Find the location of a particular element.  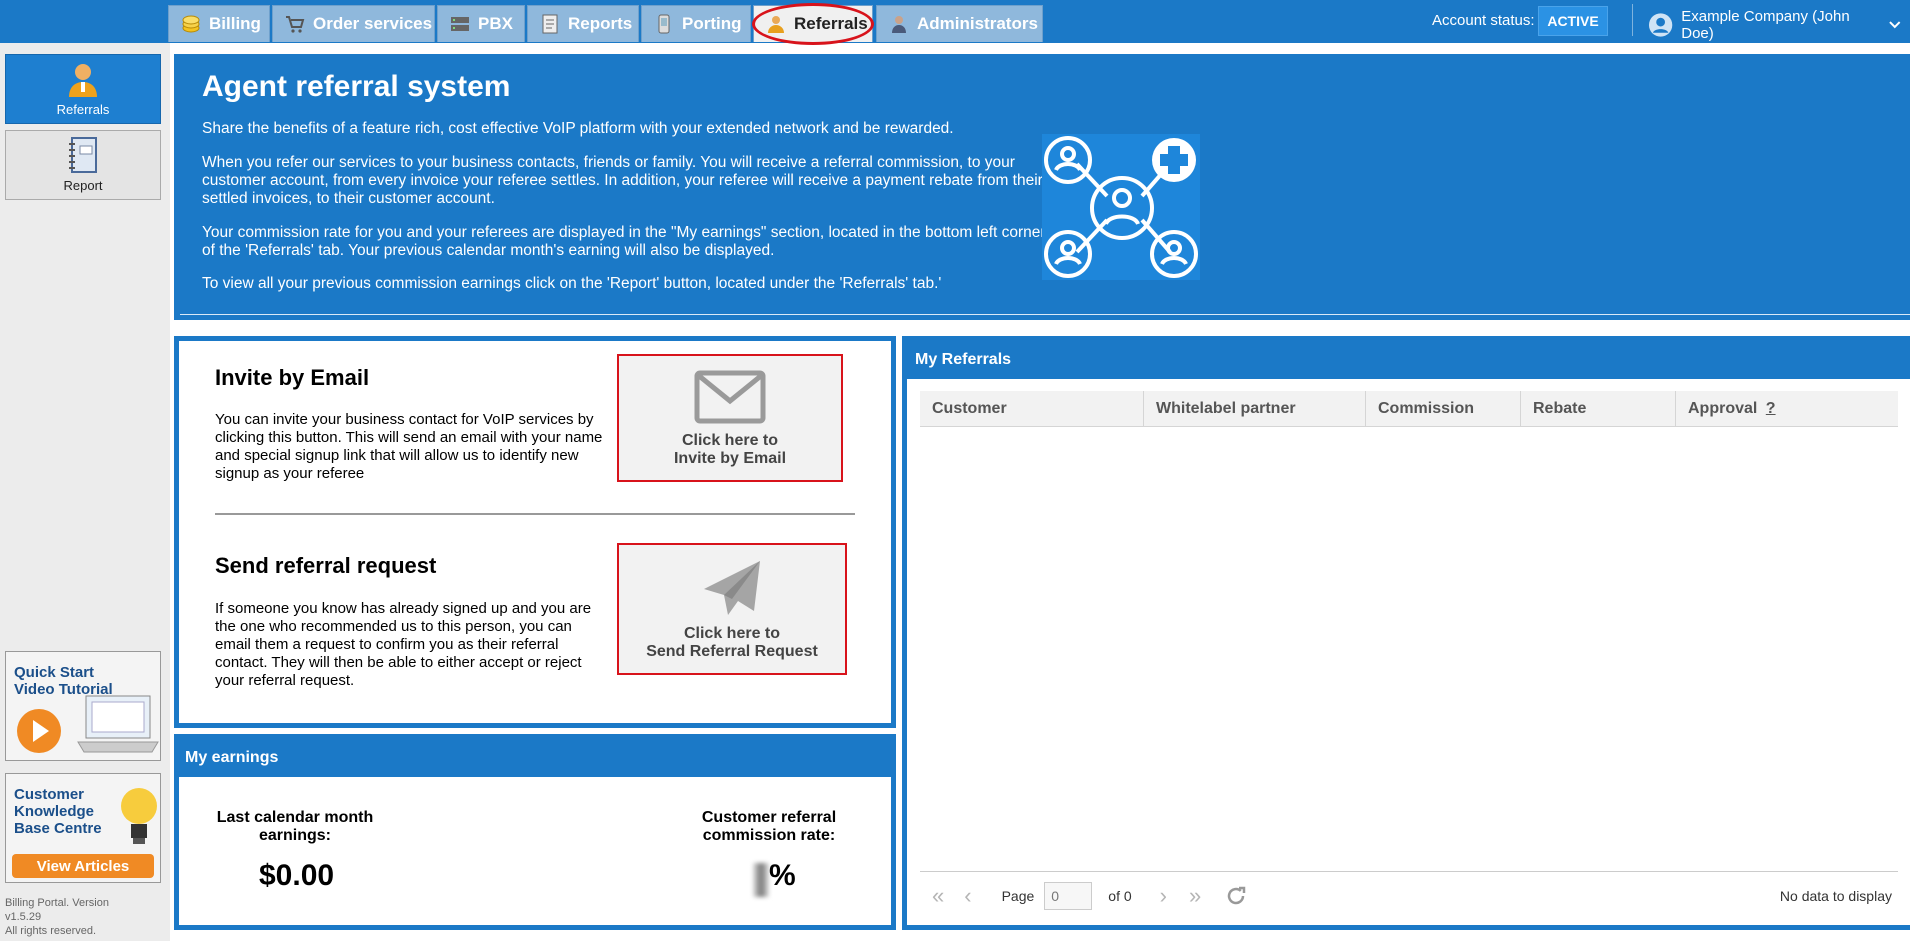

send-referral-request-button: Click here to Send Referral Request is located at coordinates (732, 609).